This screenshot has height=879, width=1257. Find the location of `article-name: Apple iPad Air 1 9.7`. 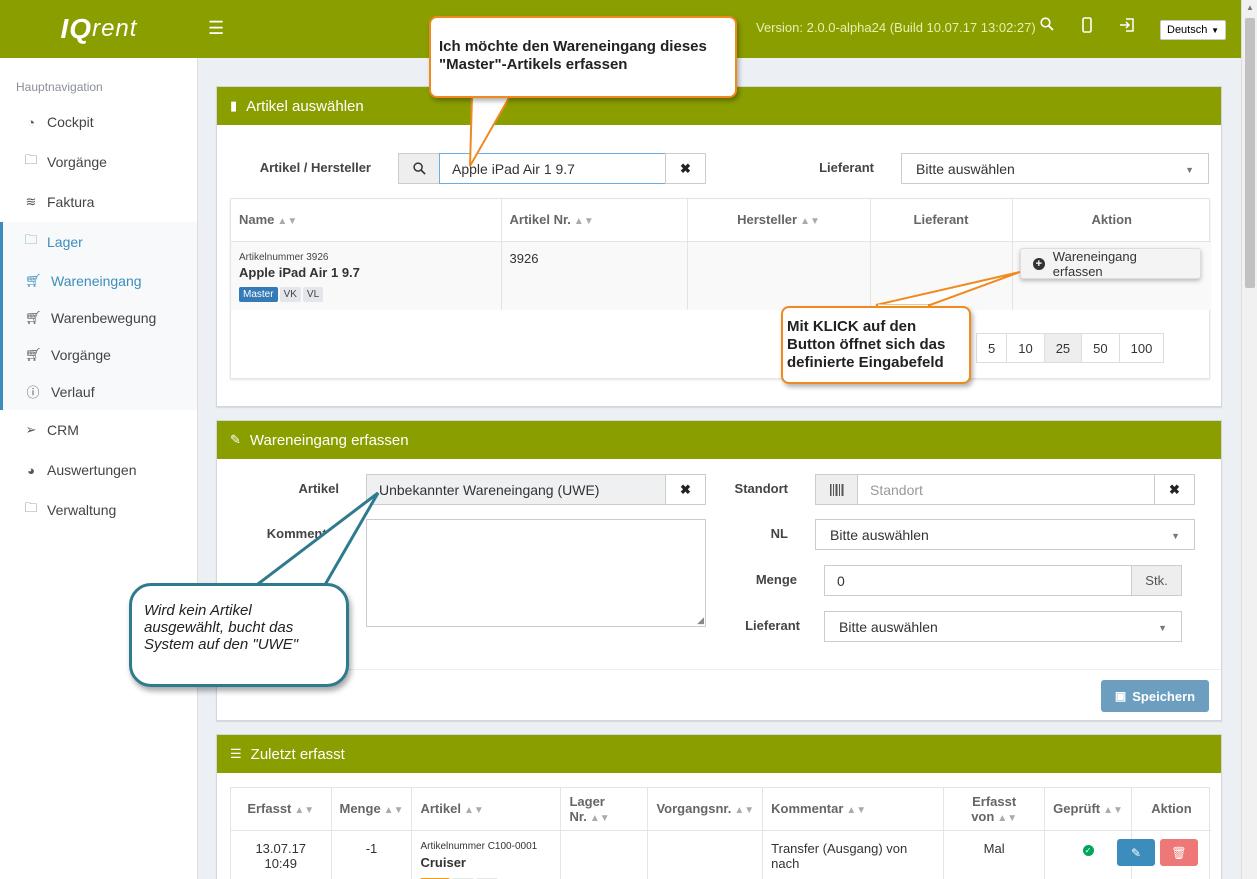

article-name: Apple iPad Air 1 9.7 is located at coordinates (299, 272).